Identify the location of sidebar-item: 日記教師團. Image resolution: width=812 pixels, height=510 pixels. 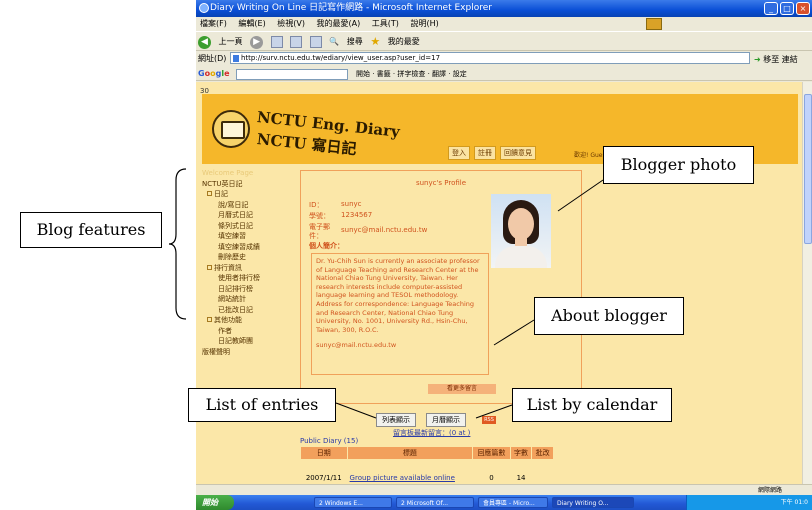
(247, 341).